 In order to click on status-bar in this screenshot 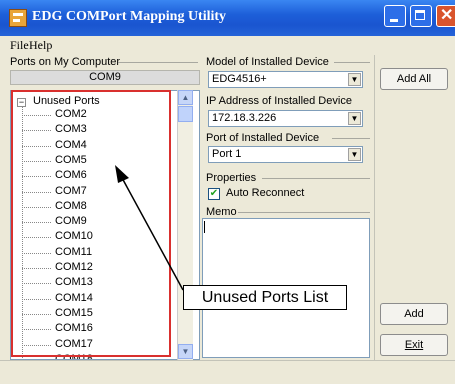, I will do `click(227, 372)`.